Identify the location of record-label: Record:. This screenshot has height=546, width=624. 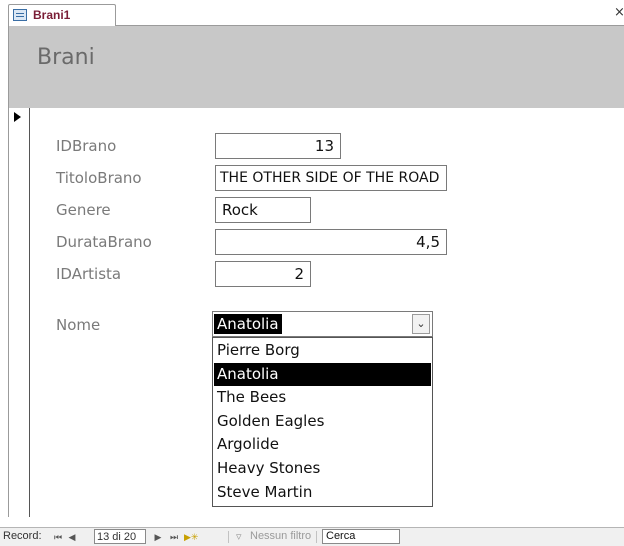
(22, 536).